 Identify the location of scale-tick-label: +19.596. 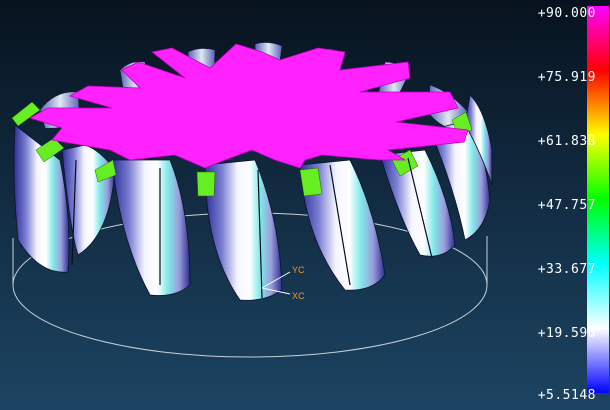
(566, 333).